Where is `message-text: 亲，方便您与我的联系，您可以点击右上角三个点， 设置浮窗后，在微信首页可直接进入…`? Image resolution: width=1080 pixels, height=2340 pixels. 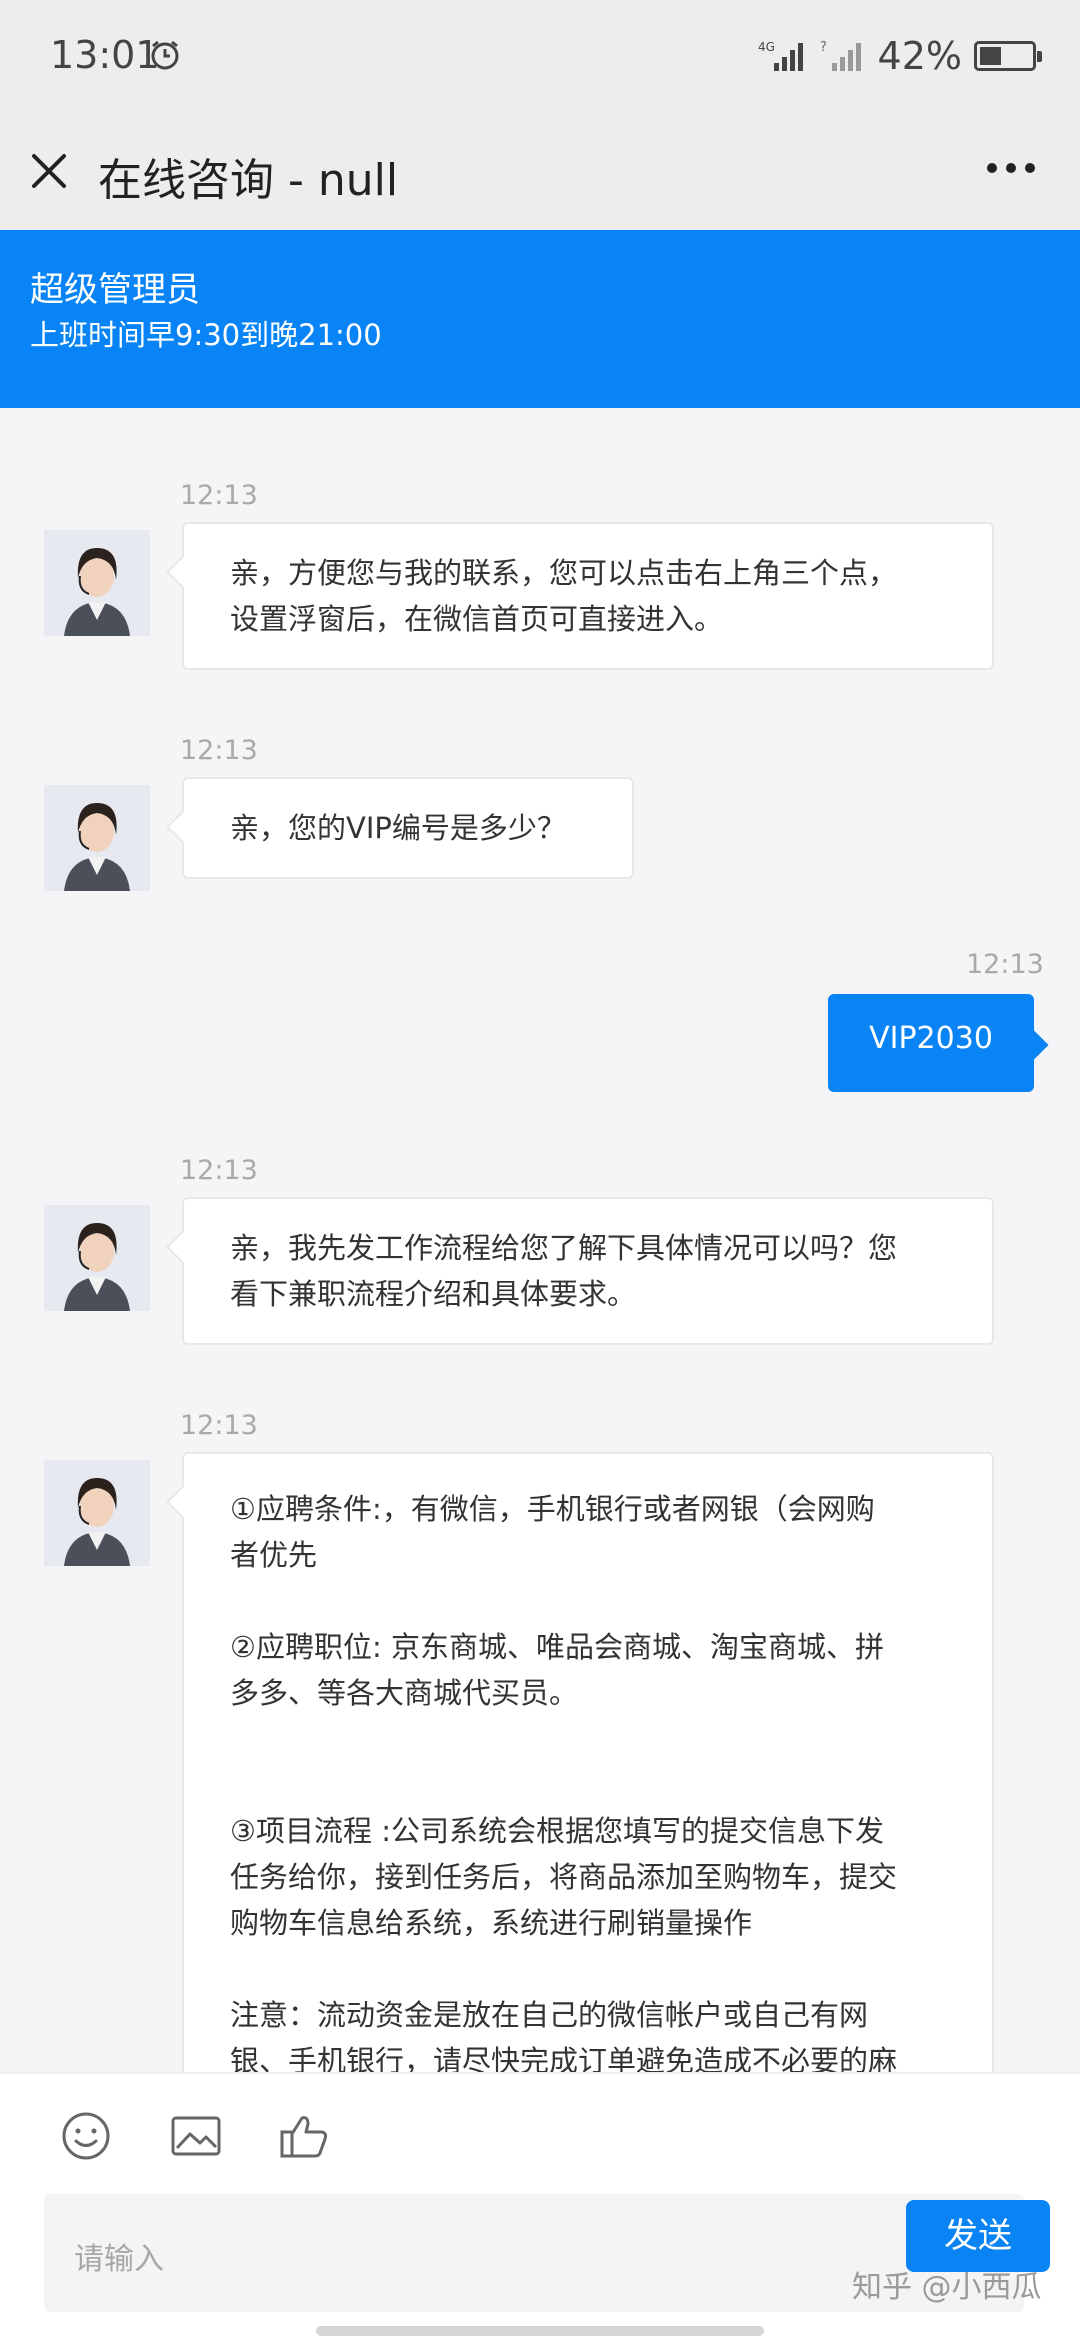 message-text: 亲，方便您与我的联系，您可以点击右上角三个点， 设置浮窗后，在微信首页可直接进入… is located at coordinates (564, 596).